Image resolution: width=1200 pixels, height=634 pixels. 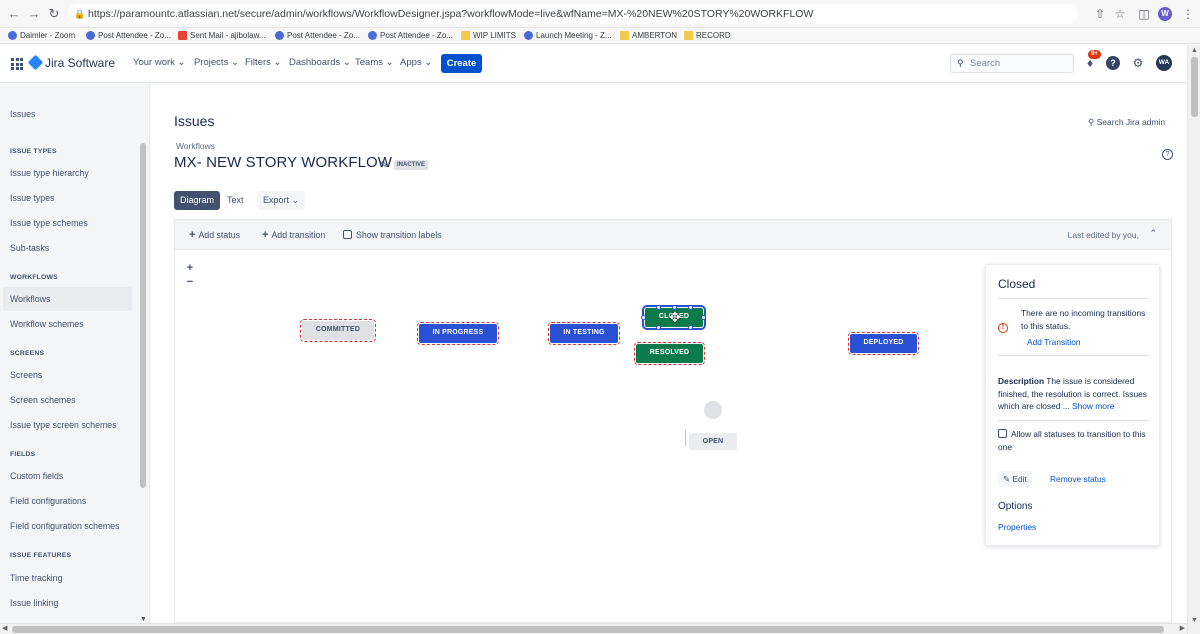 What do you see at coordinates (47, 324) in the screenshot?
I see `sidebar-item-workflow-schemes: Workflow schemes` at bounding box center [47, 324].